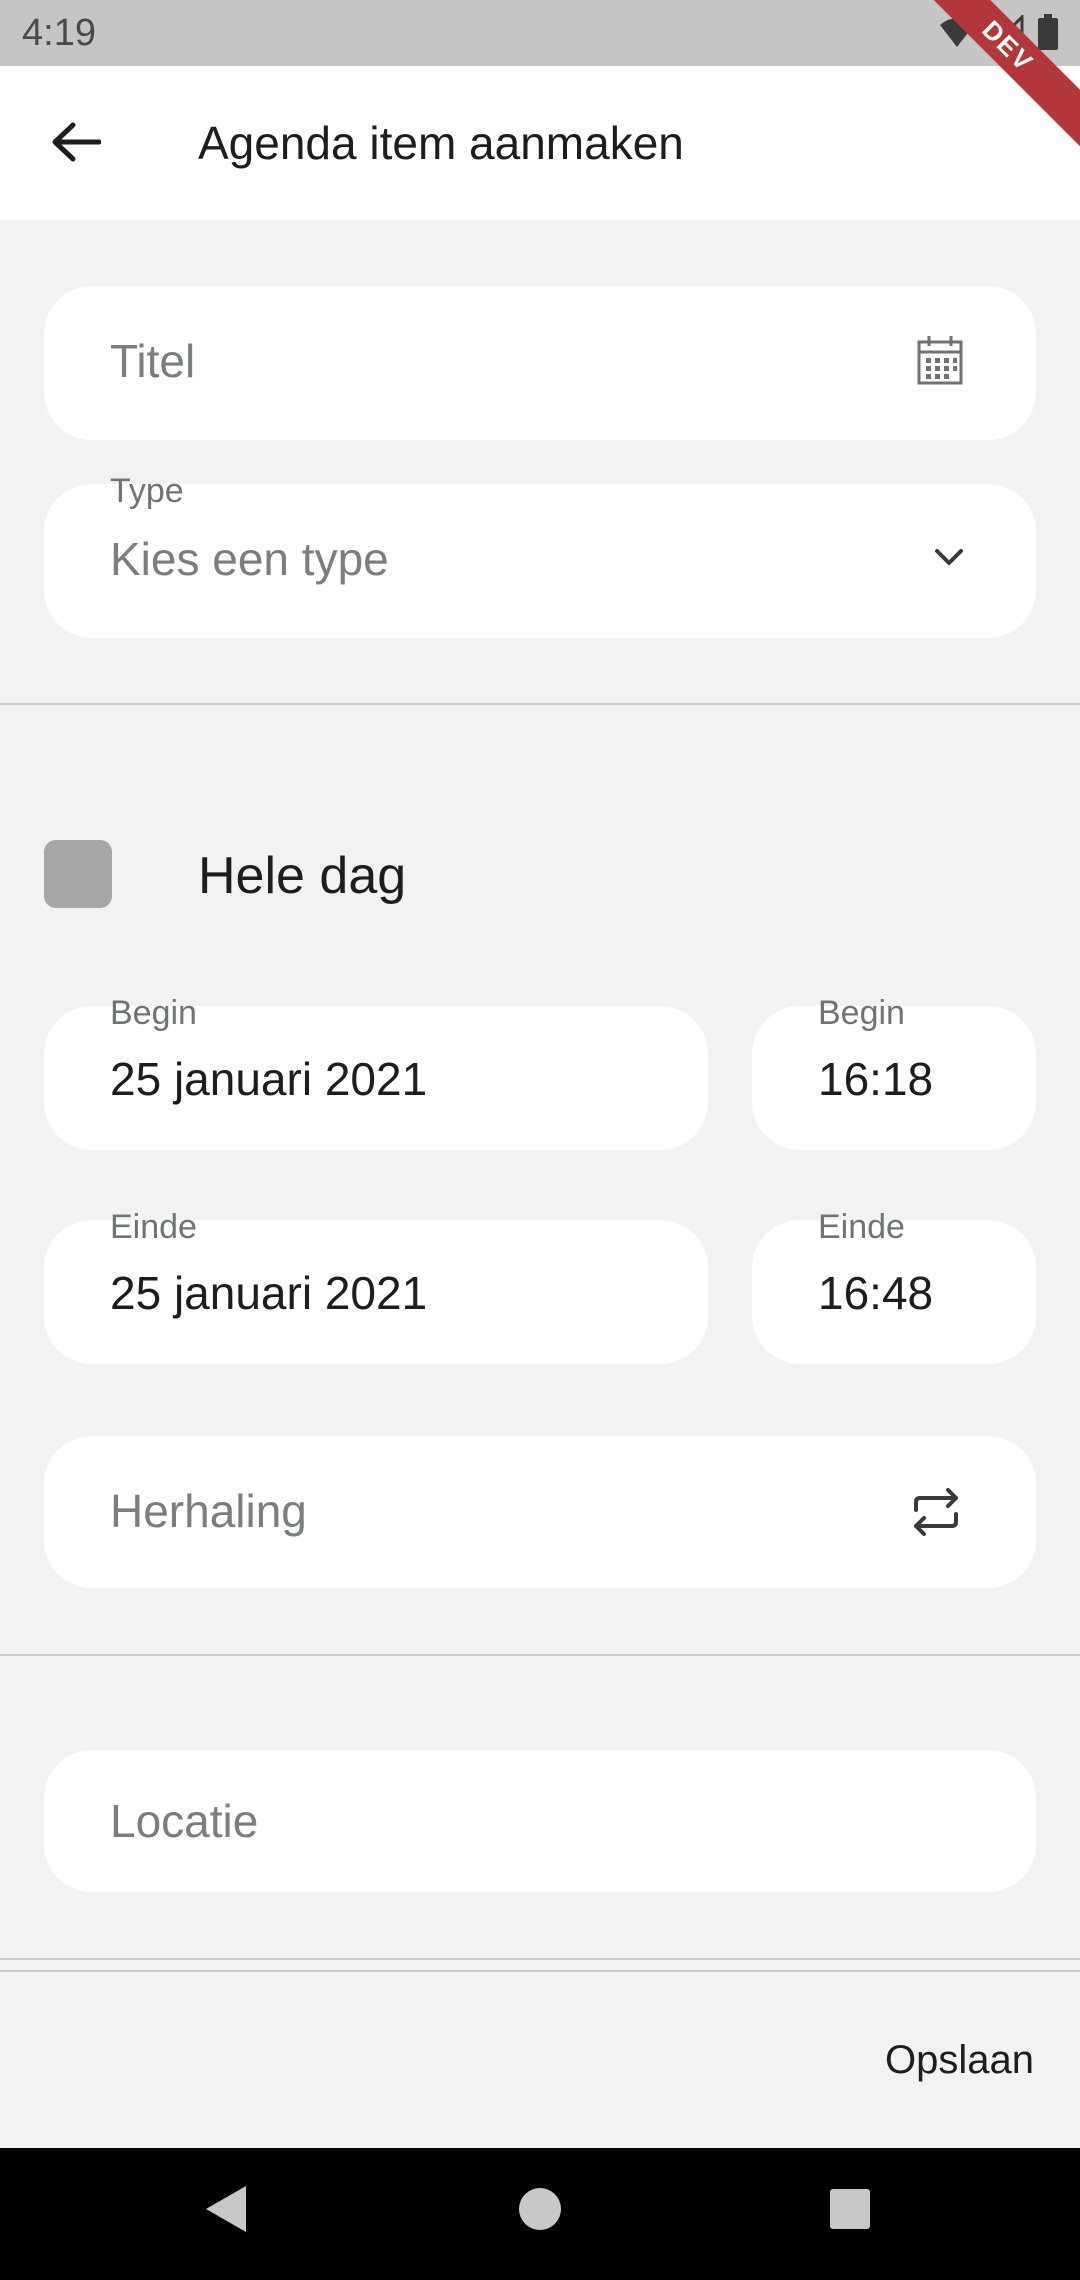 This screenshot has width=1080, height=2280. I want to click on battery-icon, so click(1048, 32).